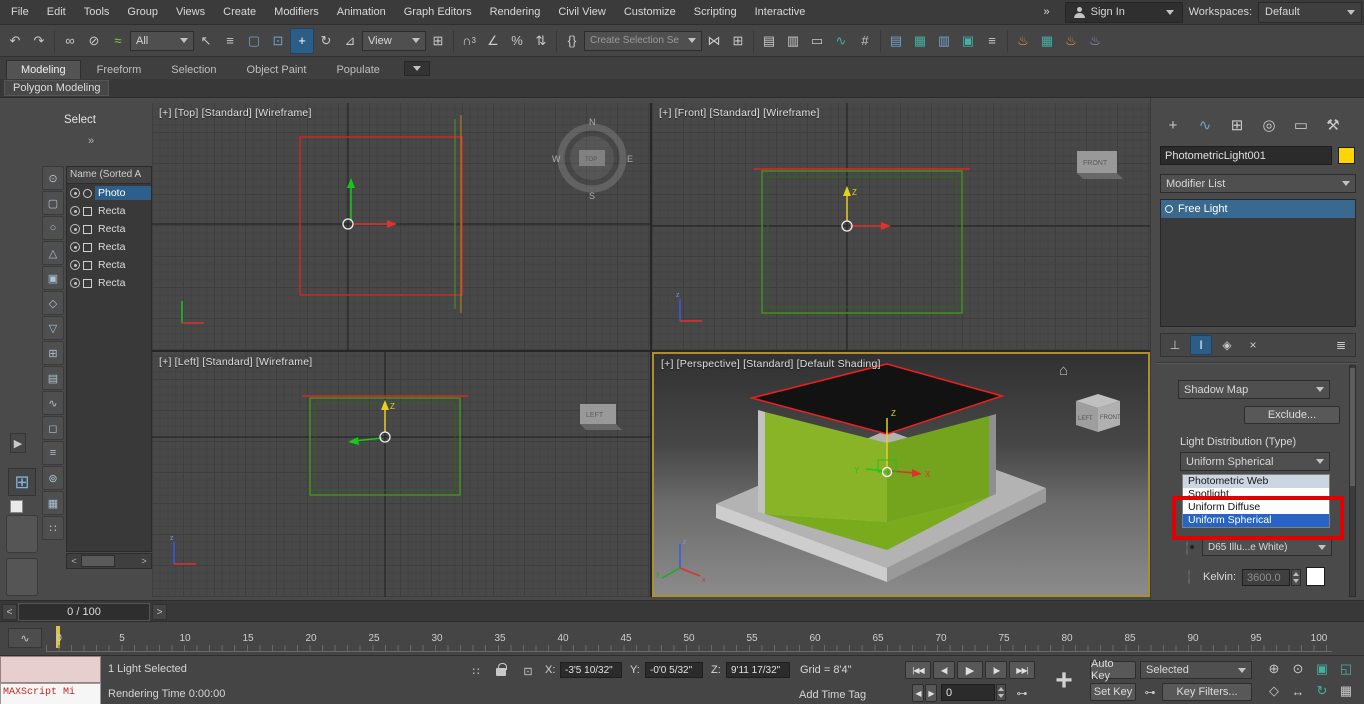 The image size is (1364, 704). What do you see at coordinates (643, 40) in the screenshot?
I see `named-selection-sets-dropdown: Create Selection Se` at bounding box center [643, 40].